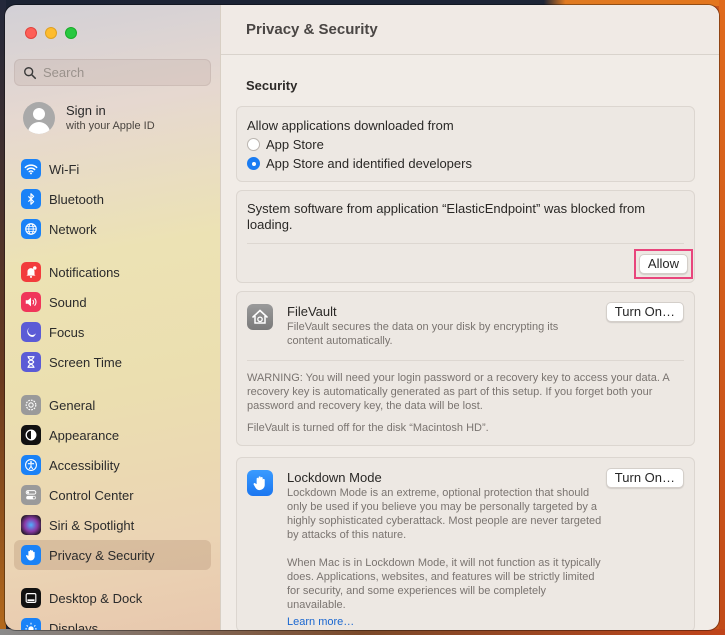 The width and height of the screenshot is (725, 635). What do you see at coordinates (31, 405) in the screenshot?
I see `gear-icon` at bounding box center [31, 405].